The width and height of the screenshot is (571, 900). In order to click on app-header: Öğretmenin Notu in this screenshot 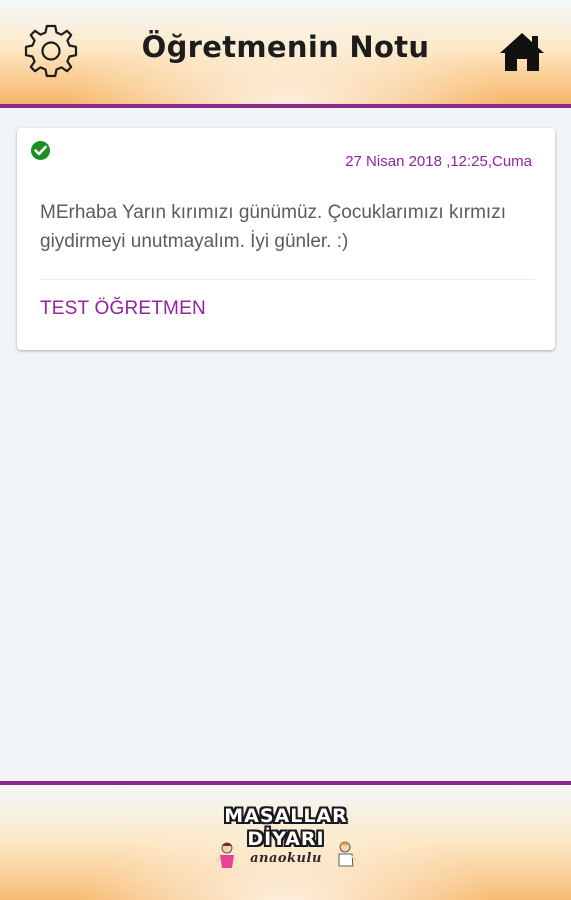, I will do `click(285, 54)`.